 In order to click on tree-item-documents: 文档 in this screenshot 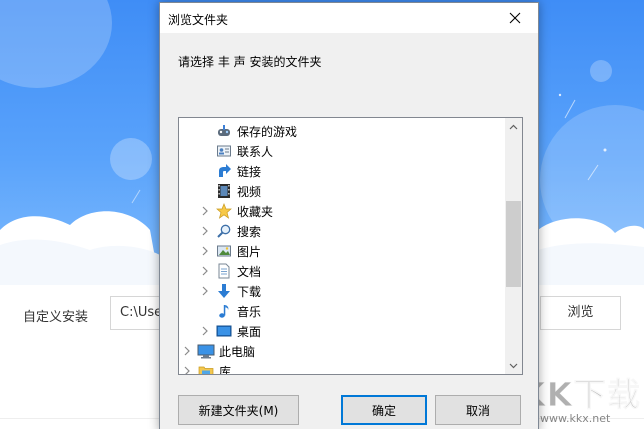, I will do `click(343, 271)`.